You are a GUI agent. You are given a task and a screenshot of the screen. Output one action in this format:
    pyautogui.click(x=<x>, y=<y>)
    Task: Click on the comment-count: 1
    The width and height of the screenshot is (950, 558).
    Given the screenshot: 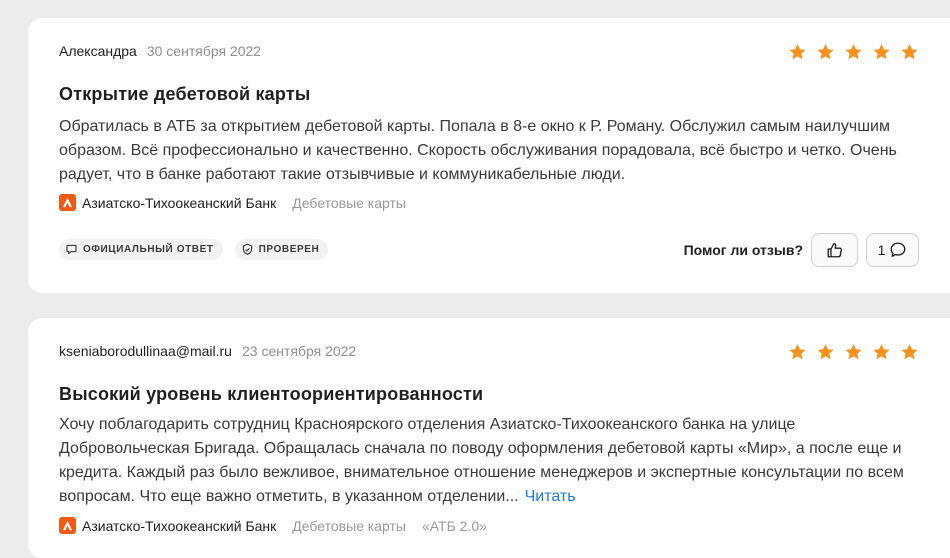 What is the action you would take?
    pyautogui.click(x=881, y=250)
    